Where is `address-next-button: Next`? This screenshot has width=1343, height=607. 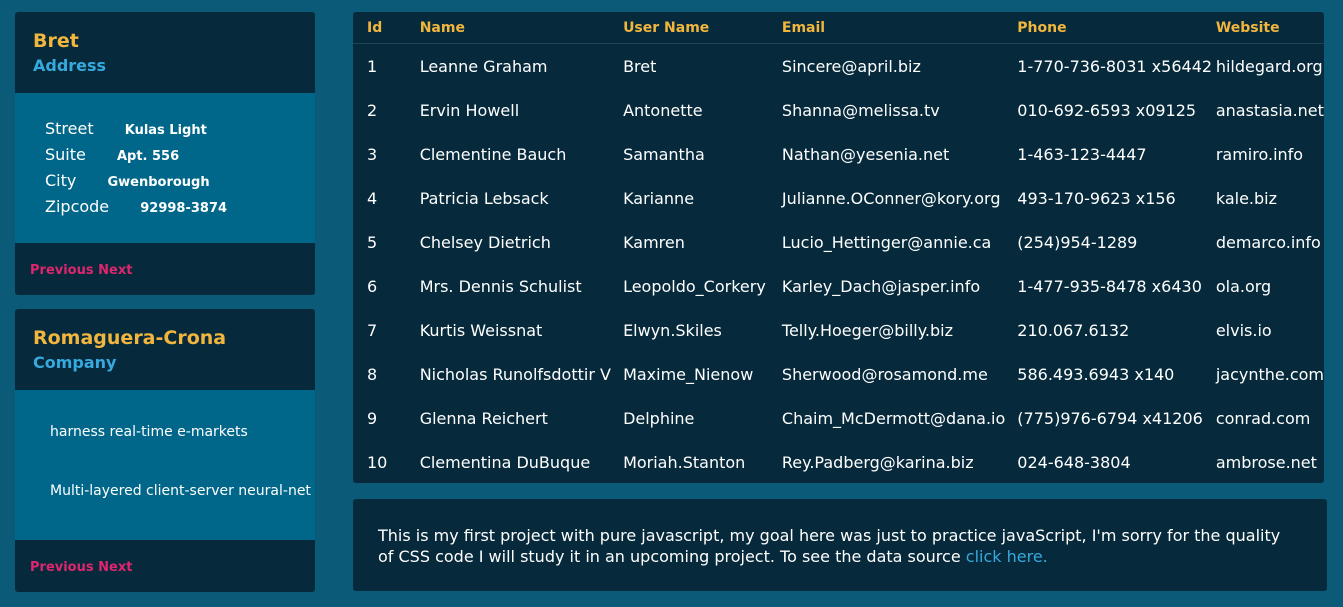
address-next-button: Next is located at coordinates (115, 270).